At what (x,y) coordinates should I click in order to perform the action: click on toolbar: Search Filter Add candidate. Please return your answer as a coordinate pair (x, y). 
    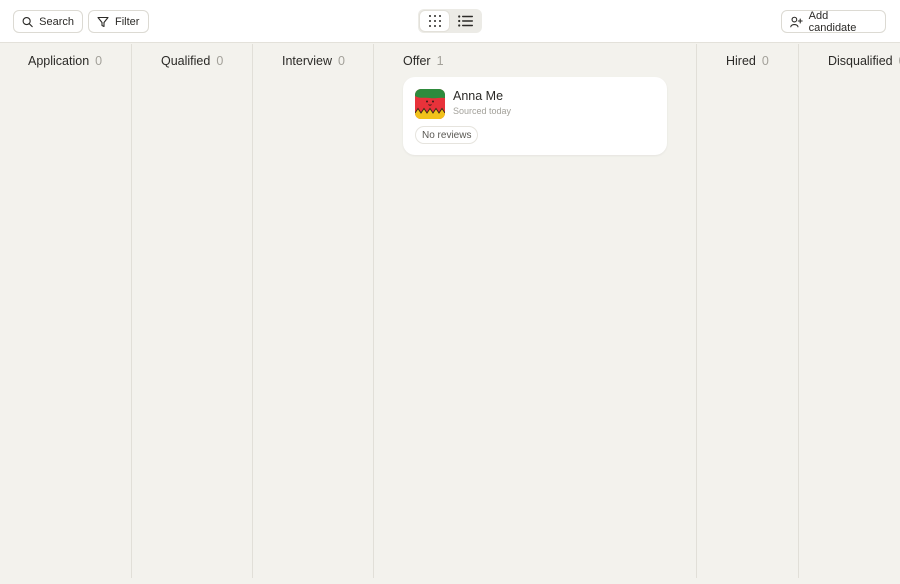
    Looking at the image, I should click on (450, 21).